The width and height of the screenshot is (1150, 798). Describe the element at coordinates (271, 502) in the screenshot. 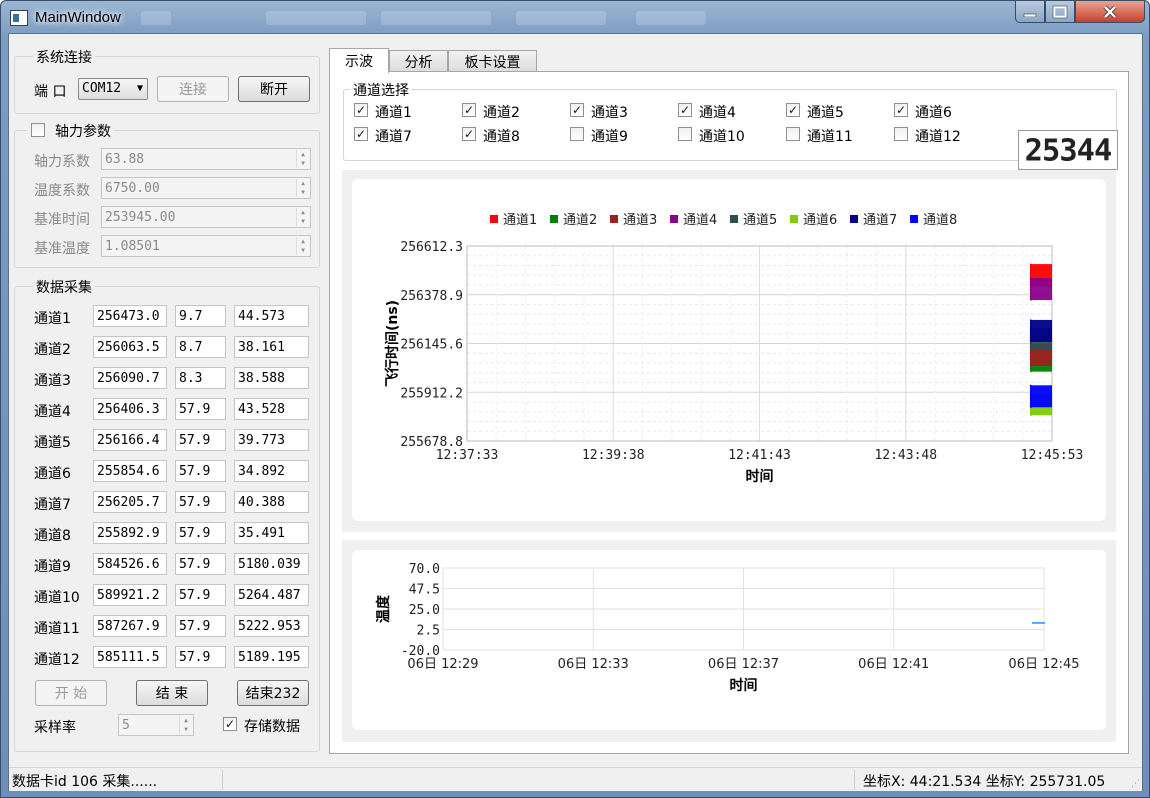

I see `channel-value-field: 40.388` at that location.